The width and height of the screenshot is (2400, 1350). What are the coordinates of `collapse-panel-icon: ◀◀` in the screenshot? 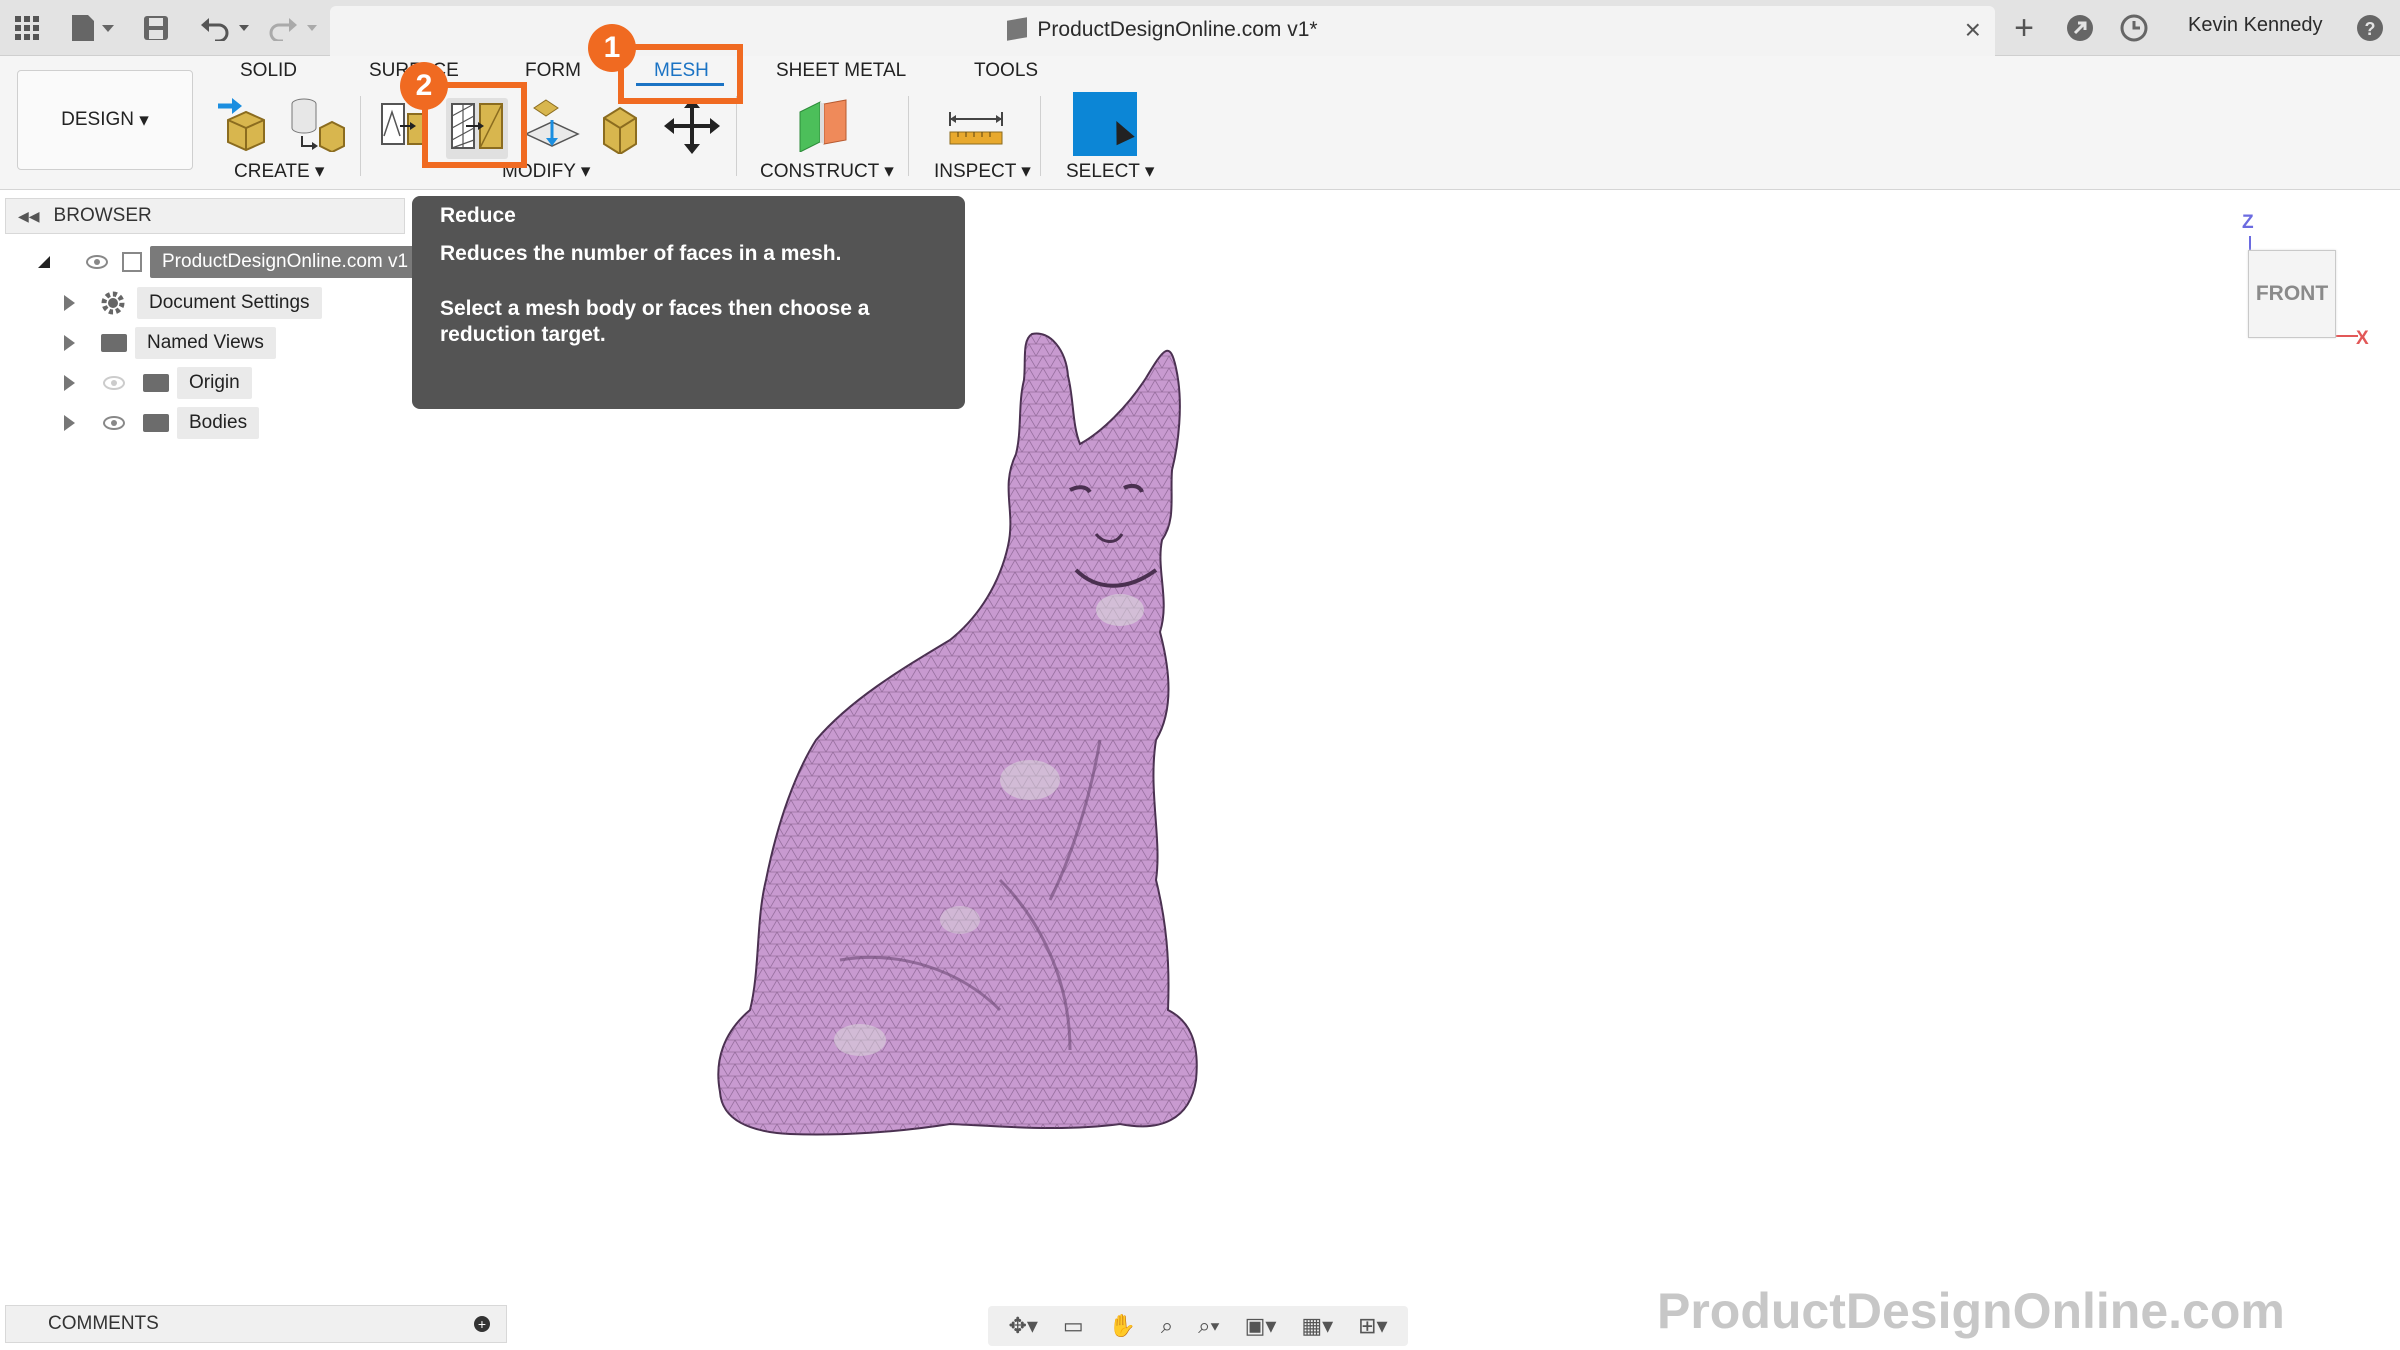 It's located at (29, 216).